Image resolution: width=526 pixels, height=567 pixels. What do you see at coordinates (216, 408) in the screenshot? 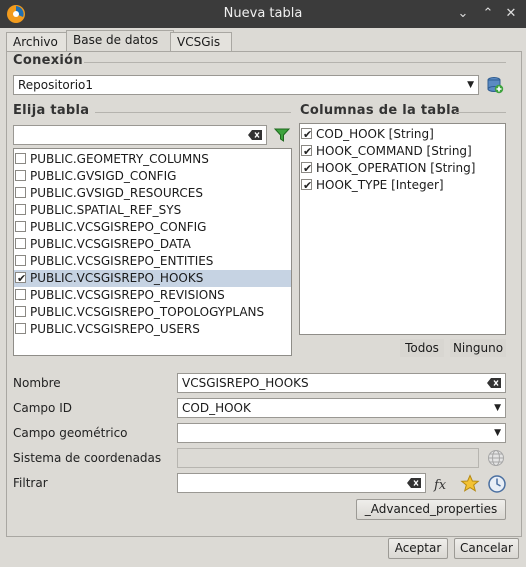
I see `id-field-value: COD_HOOK` at bounding box center [216, 408].